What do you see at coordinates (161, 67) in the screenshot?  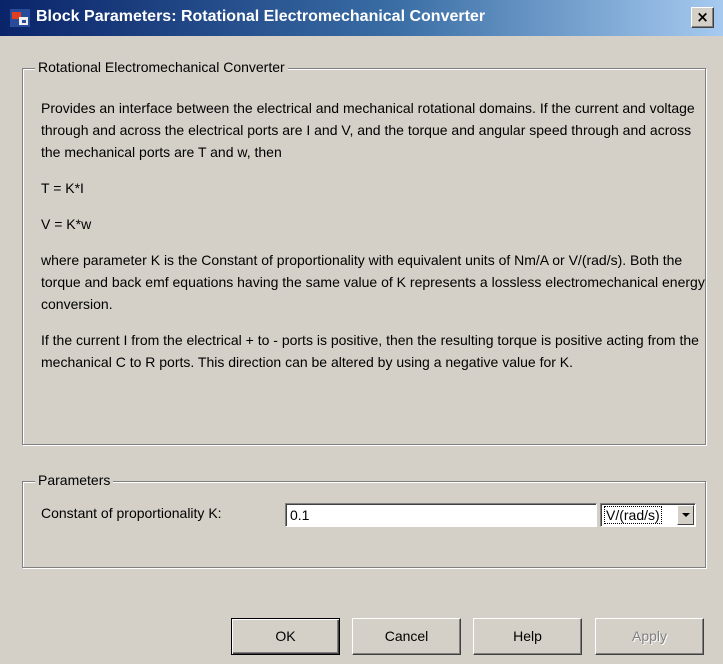 I see `description-group-label: Rotational Electromechanical Converter` at bounding box center [161, 67].